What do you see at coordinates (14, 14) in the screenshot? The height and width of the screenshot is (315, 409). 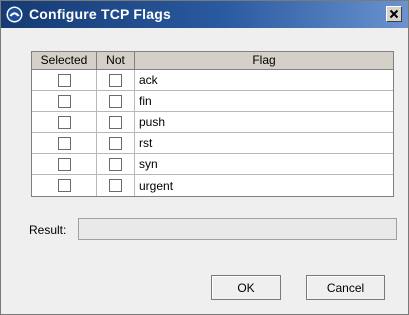 I see `app-logo-icon` at bounding box center [14, 14].